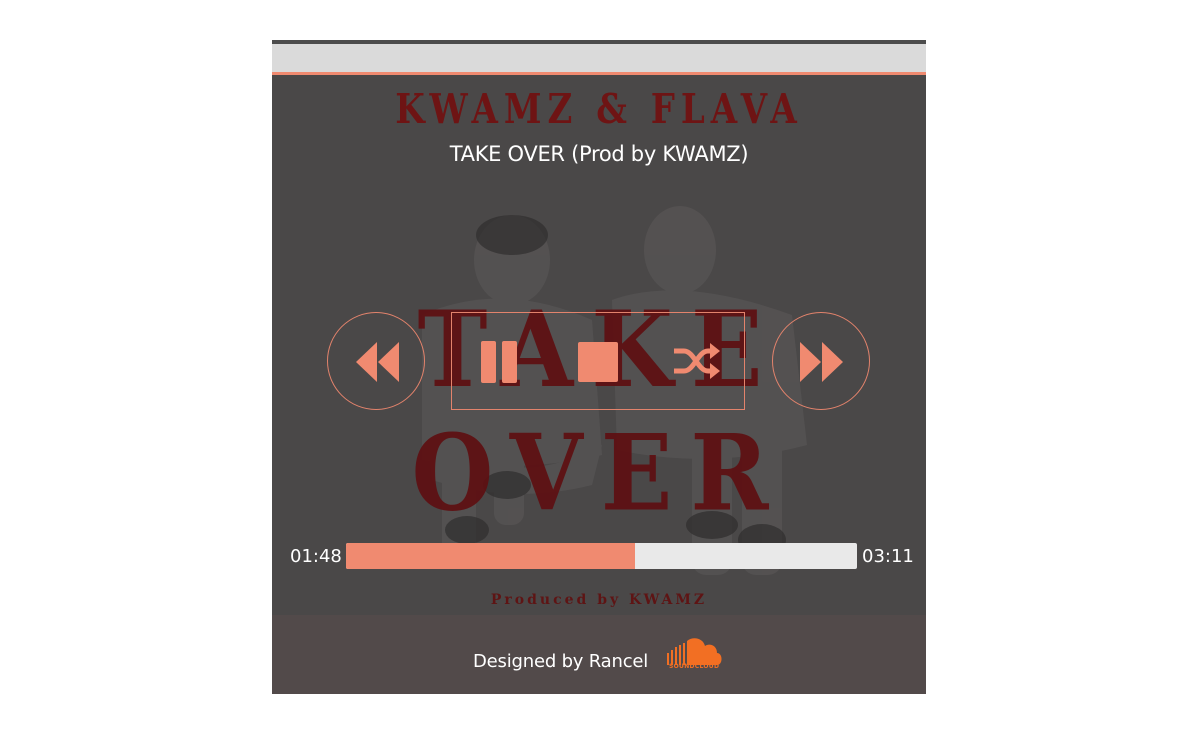 Image resolution: width=1200 pixels, height=742 pixels. I want to click on total-time: 03:11, so click(888, 556).